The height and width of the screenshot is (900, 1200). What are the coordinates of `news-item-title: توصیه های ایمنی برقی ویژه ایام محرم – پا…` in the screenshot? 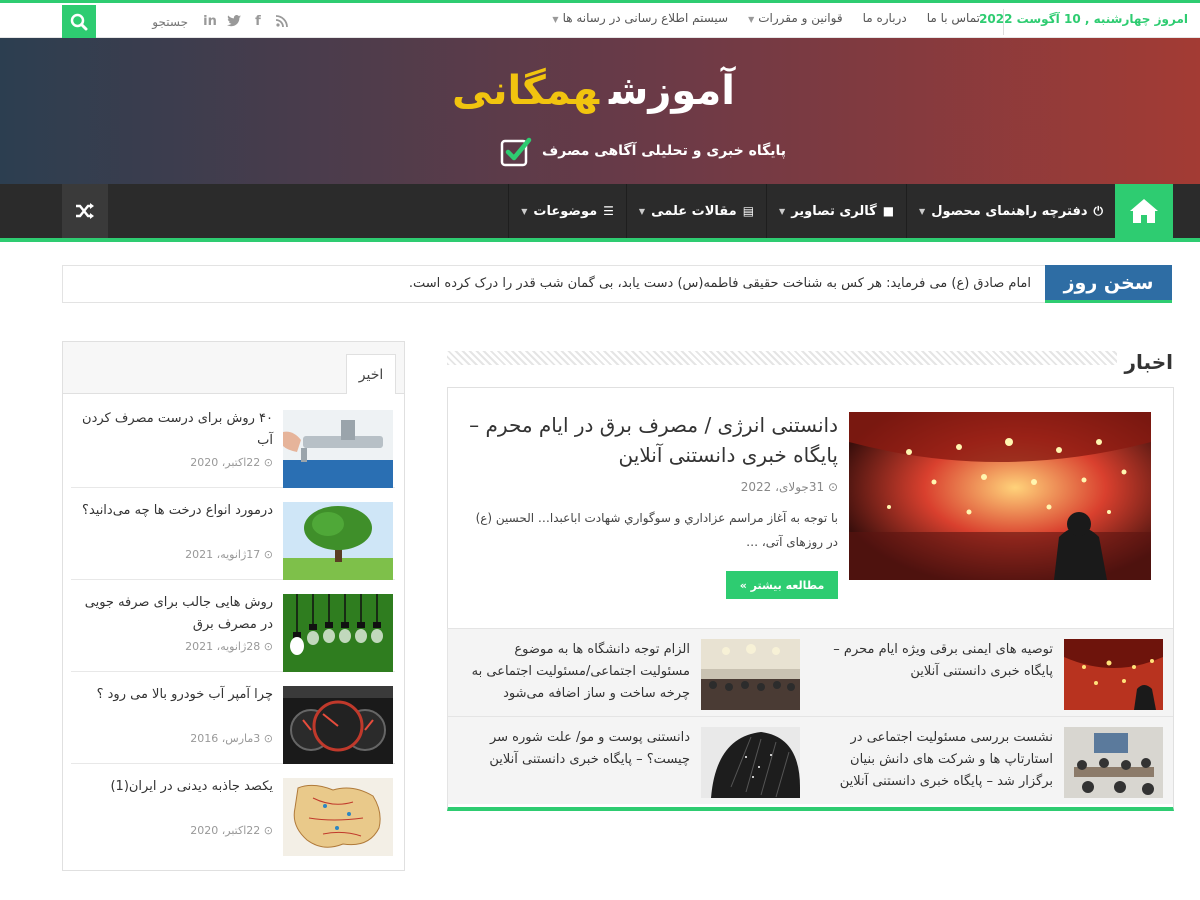 It's located at (940, 674).